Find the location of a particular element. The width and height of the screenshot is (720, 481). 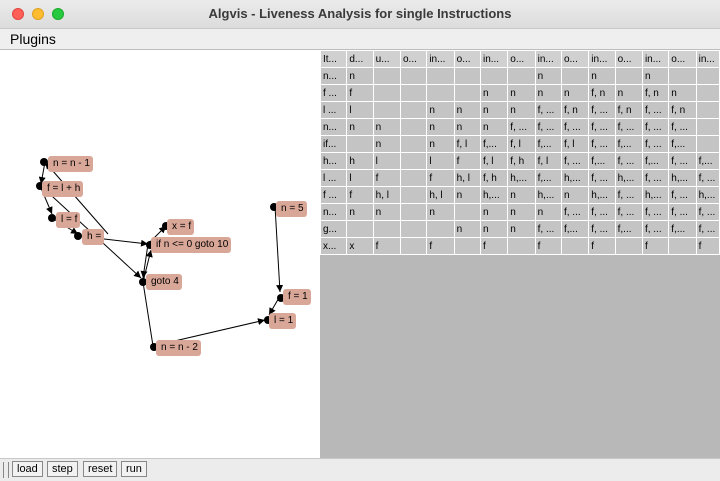

table-cell: f, h is located at coordinates (521, 161).